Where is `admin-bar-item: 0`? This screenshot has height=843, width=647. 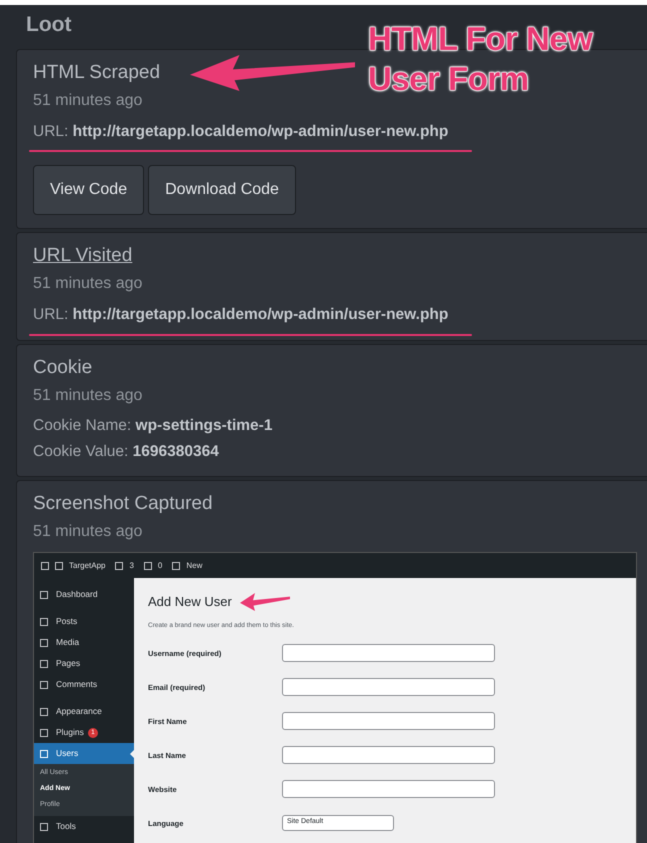
admin-bar-item: 0 is located at coordinates (160, 566).